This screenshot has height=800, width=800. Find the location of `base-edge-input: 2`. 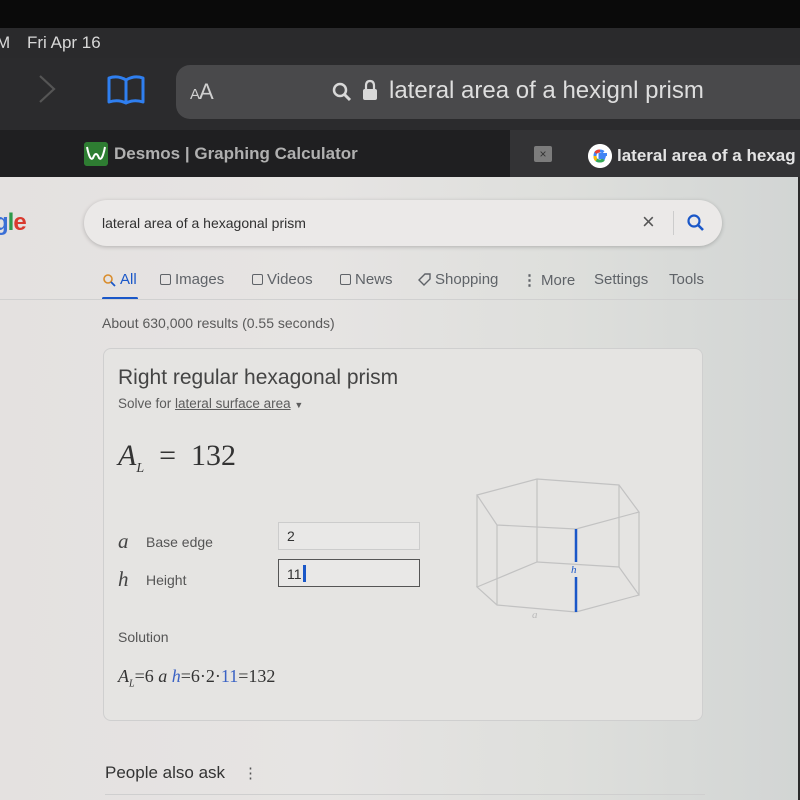

base-edge-input: 2 is located at coordinates (349, 536).